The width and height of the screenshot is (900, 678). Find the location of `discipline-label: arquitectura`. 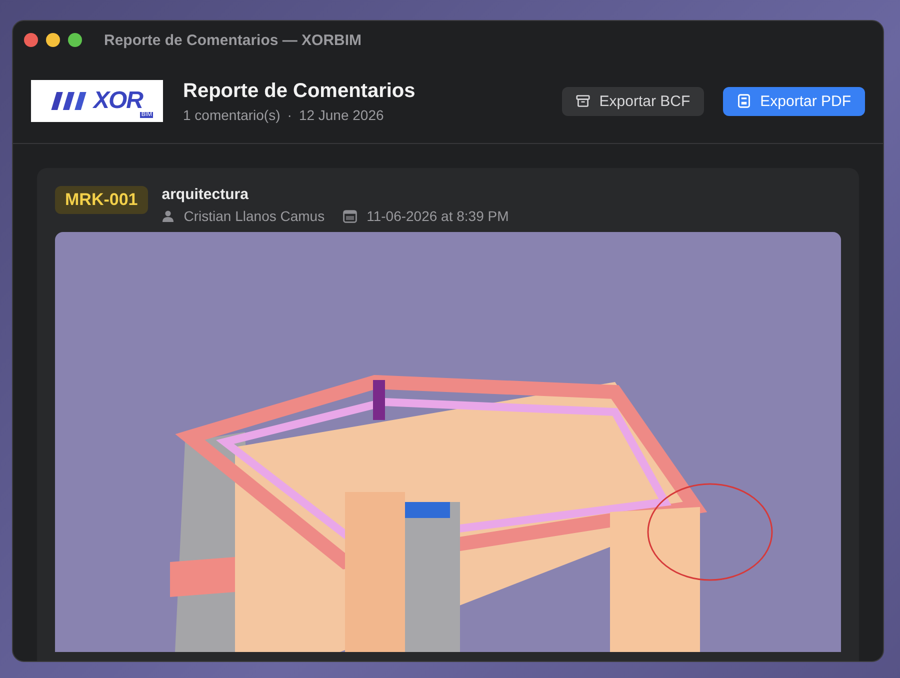

discipline-label: arquitectura is located at coordinates (206, 194).